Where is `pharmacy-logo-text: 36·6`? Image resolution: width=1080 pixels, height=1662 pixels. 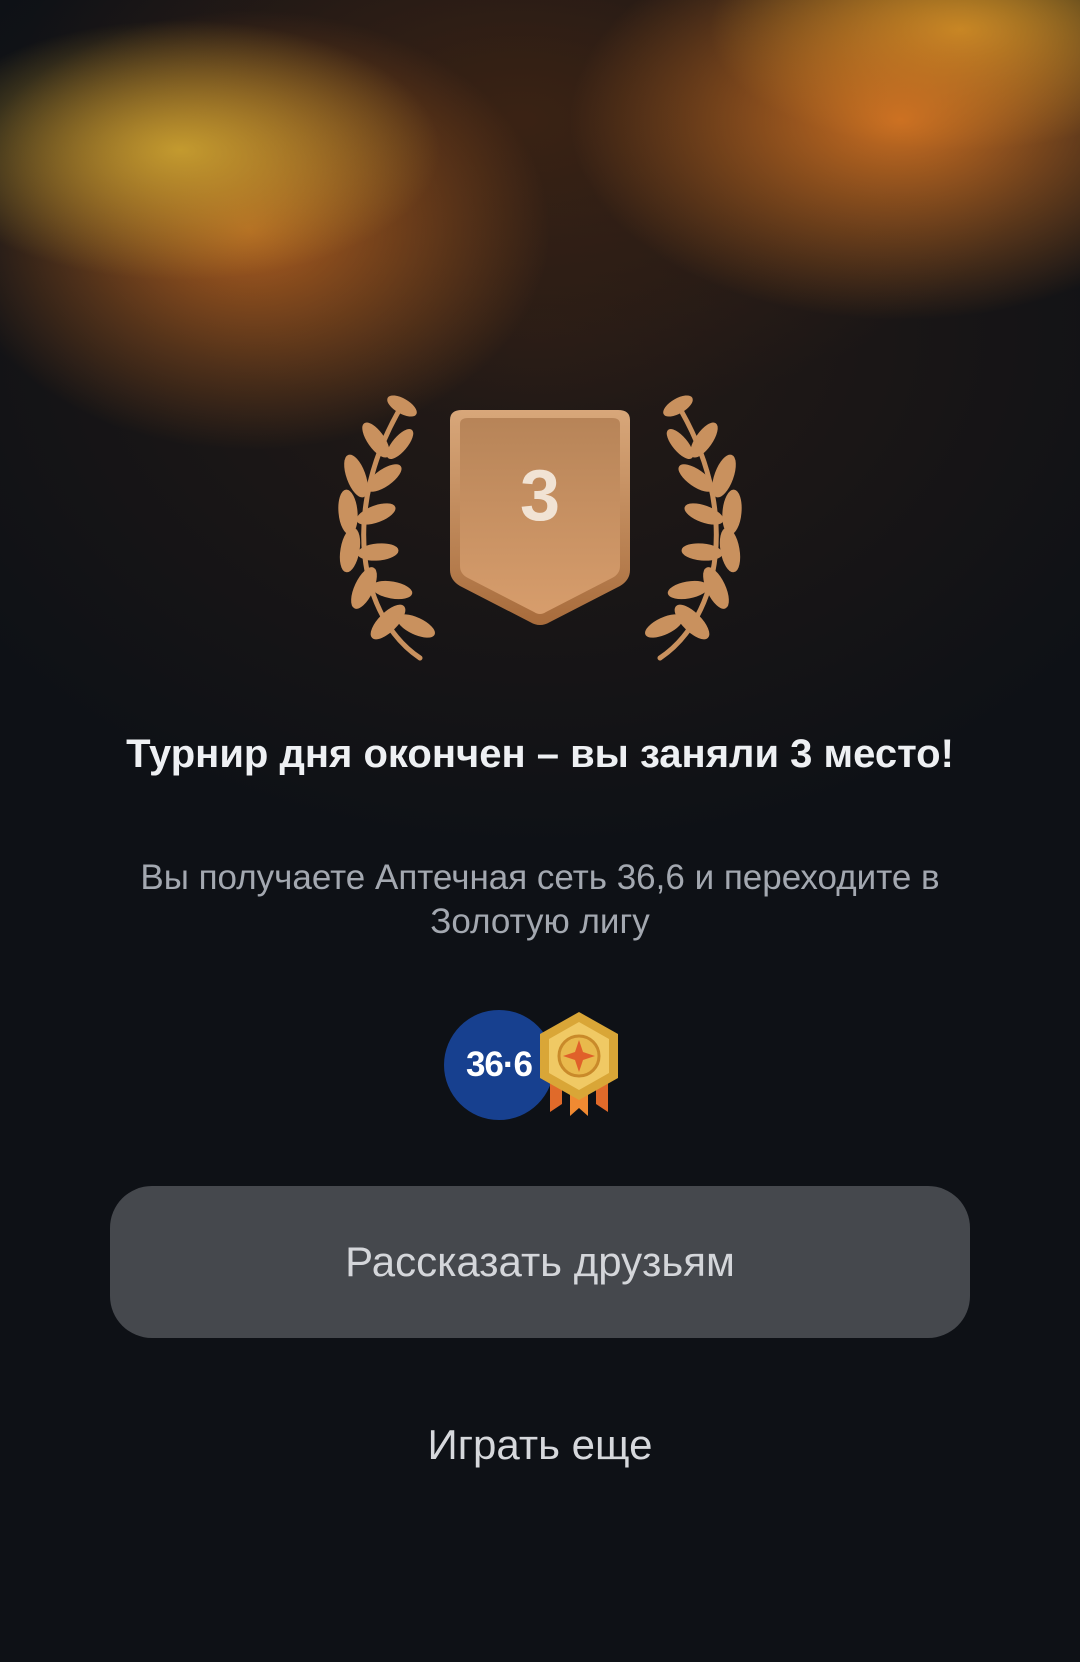
pharmacy-logo-text: 36·6 is located at coordinates (499, 1064).